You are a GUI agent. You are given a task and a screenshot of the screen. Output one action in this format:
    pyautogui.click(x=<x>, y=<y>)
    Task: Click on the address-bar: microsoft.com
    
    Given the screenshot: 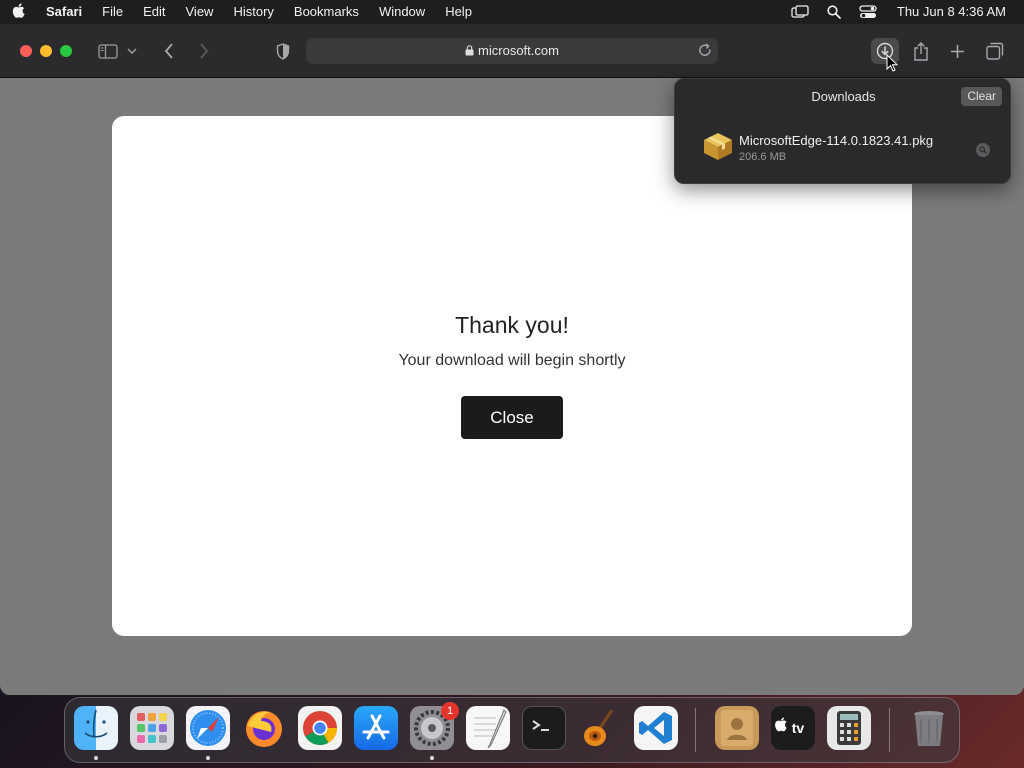 What is the action you would take?
    pyautogui.click(x=512, y=51)
    